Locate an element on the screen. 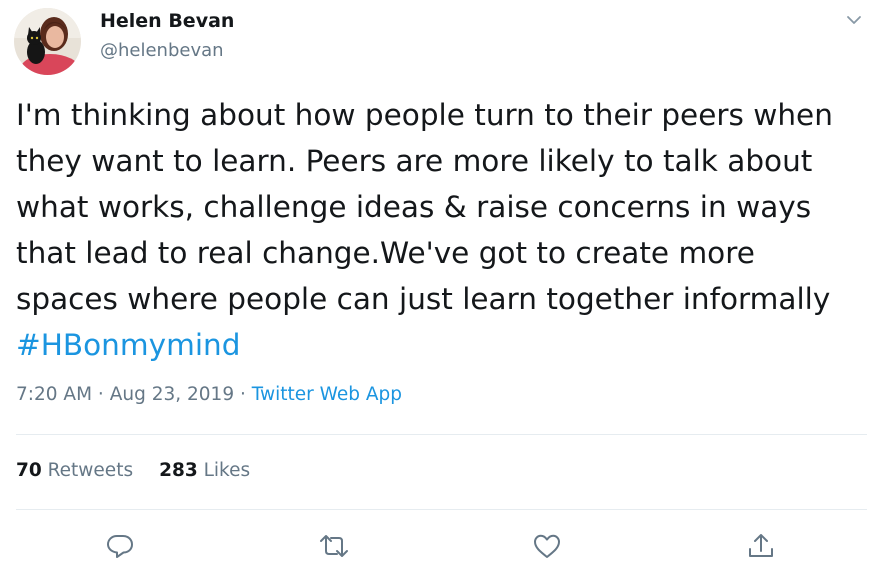 This screenshot has height=578, width=875. share-icon is located at coordinates (761, 545).